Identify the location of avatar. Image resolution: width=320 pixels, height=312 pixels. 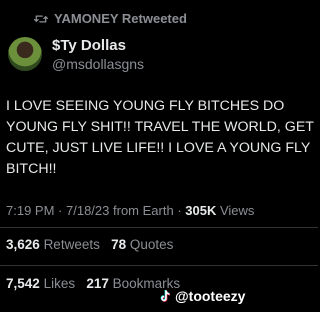
(25, 54).